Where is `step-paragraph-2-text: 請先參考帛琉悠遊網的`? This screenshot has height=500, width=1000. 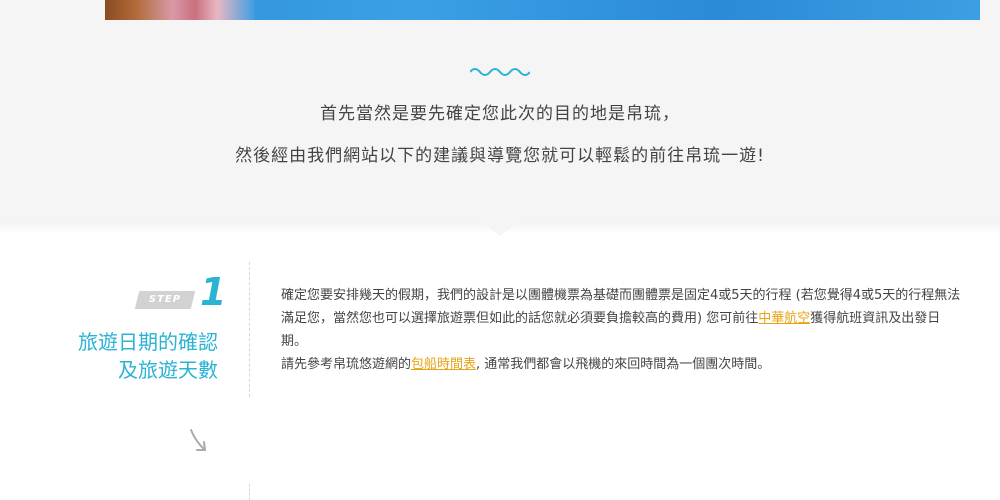 step-paragraph-2-text: 請先參考帛琉悠遊網的 is located at coordinates (346, 364).